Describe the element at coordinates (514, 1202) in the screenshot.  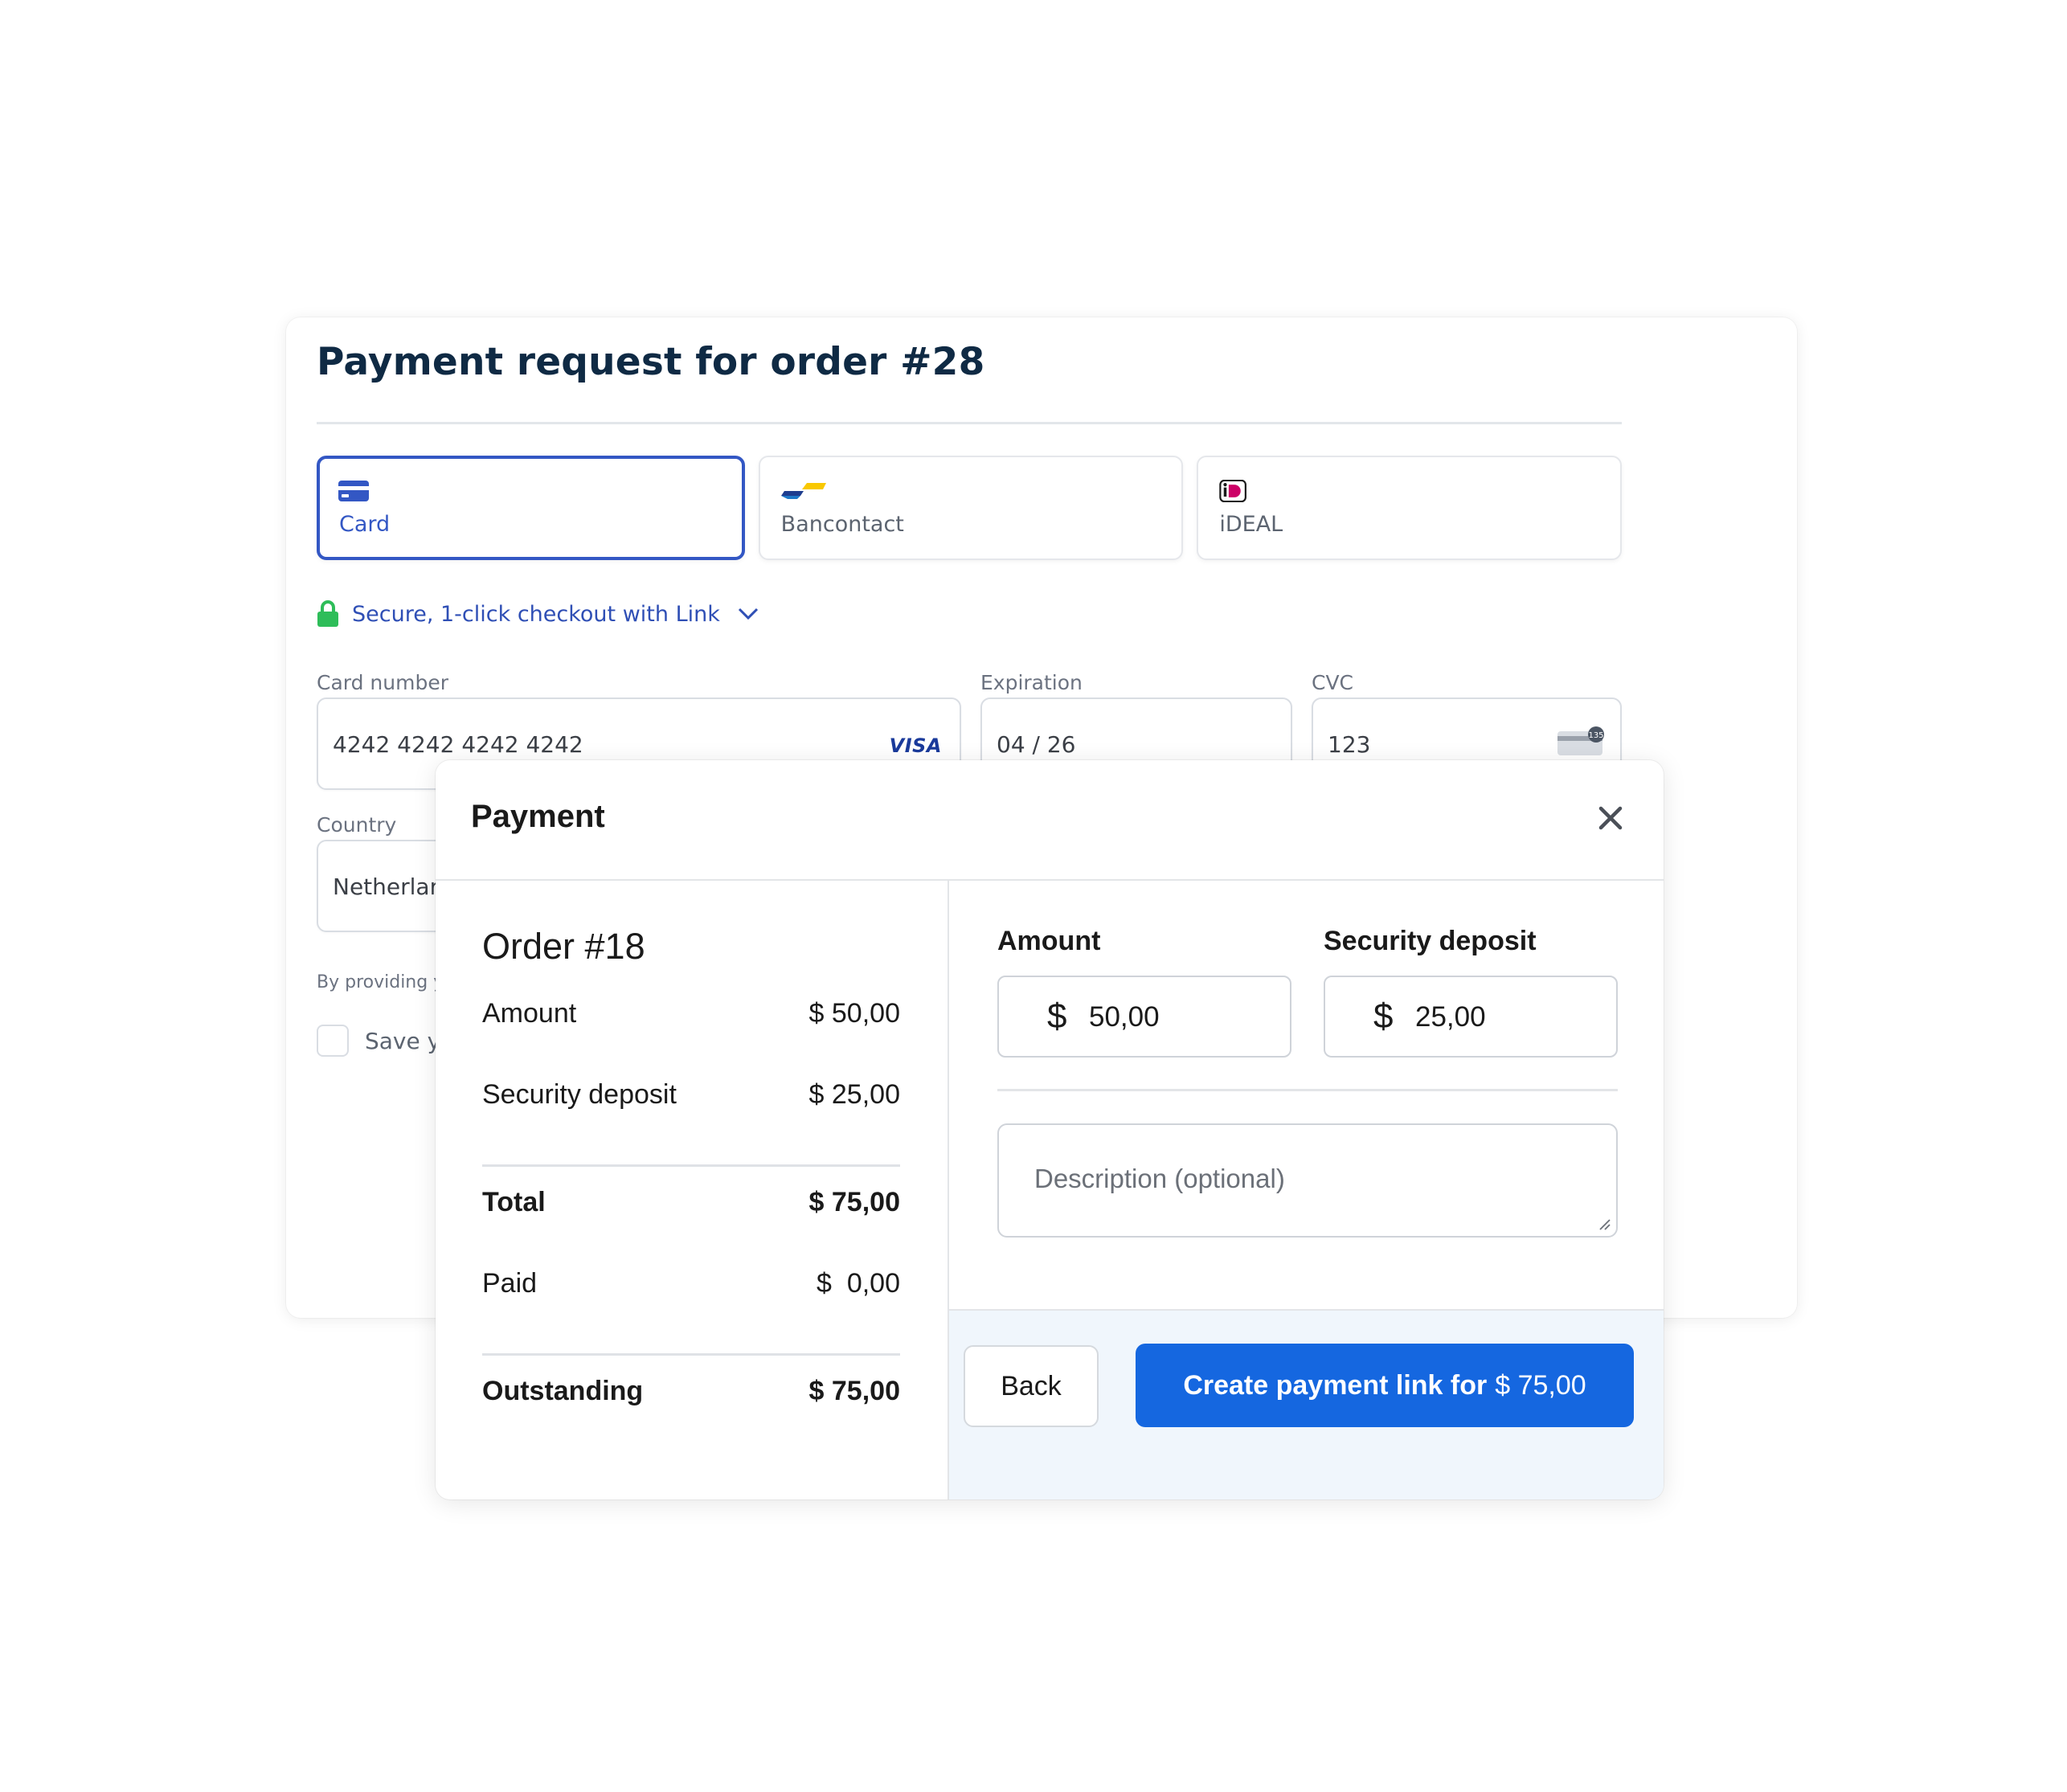
I see `summary-label: Total` at that location.